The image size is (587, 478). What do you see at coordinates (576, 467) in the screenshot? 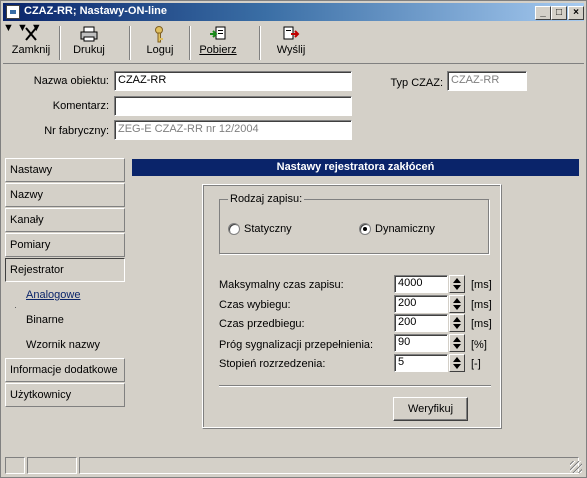
I see `resize-grip-icon` at bounding box center [576, 467].